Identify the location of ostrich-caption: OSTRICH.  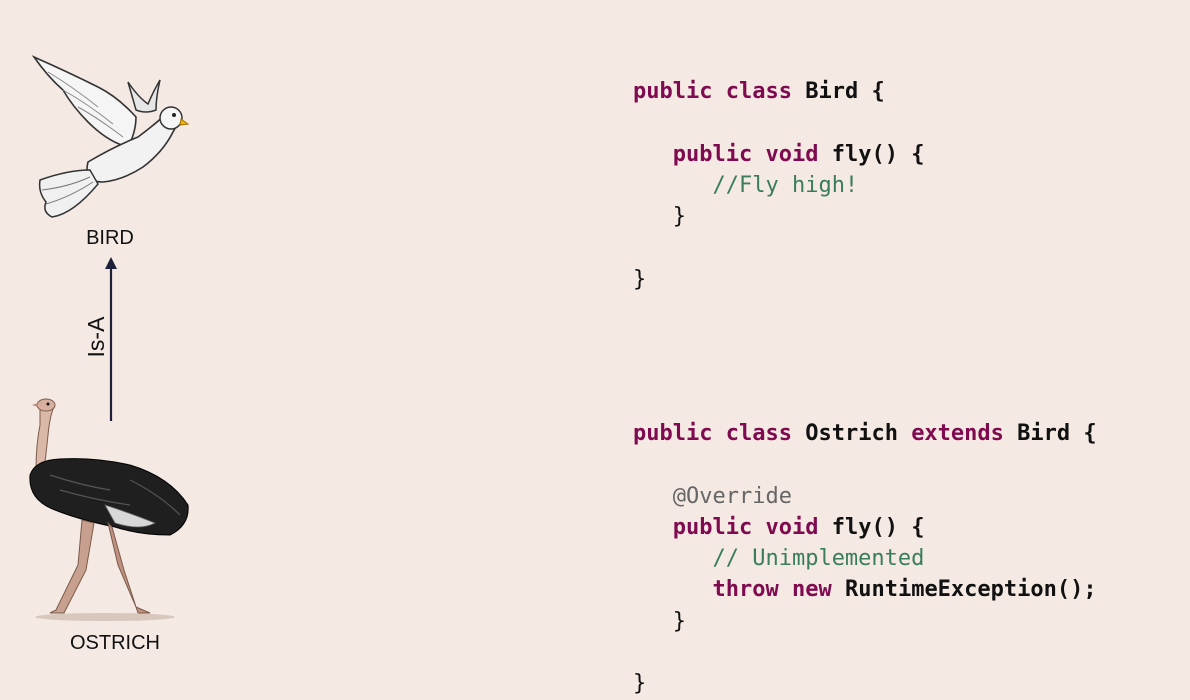
(115, 643).